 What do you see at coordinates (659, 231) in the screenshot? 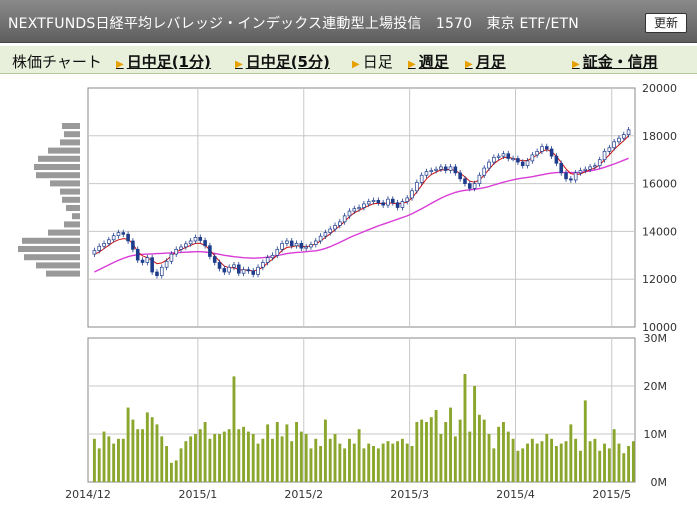
I see `price-tick-label: 14000` at bounding box center [659, 231].